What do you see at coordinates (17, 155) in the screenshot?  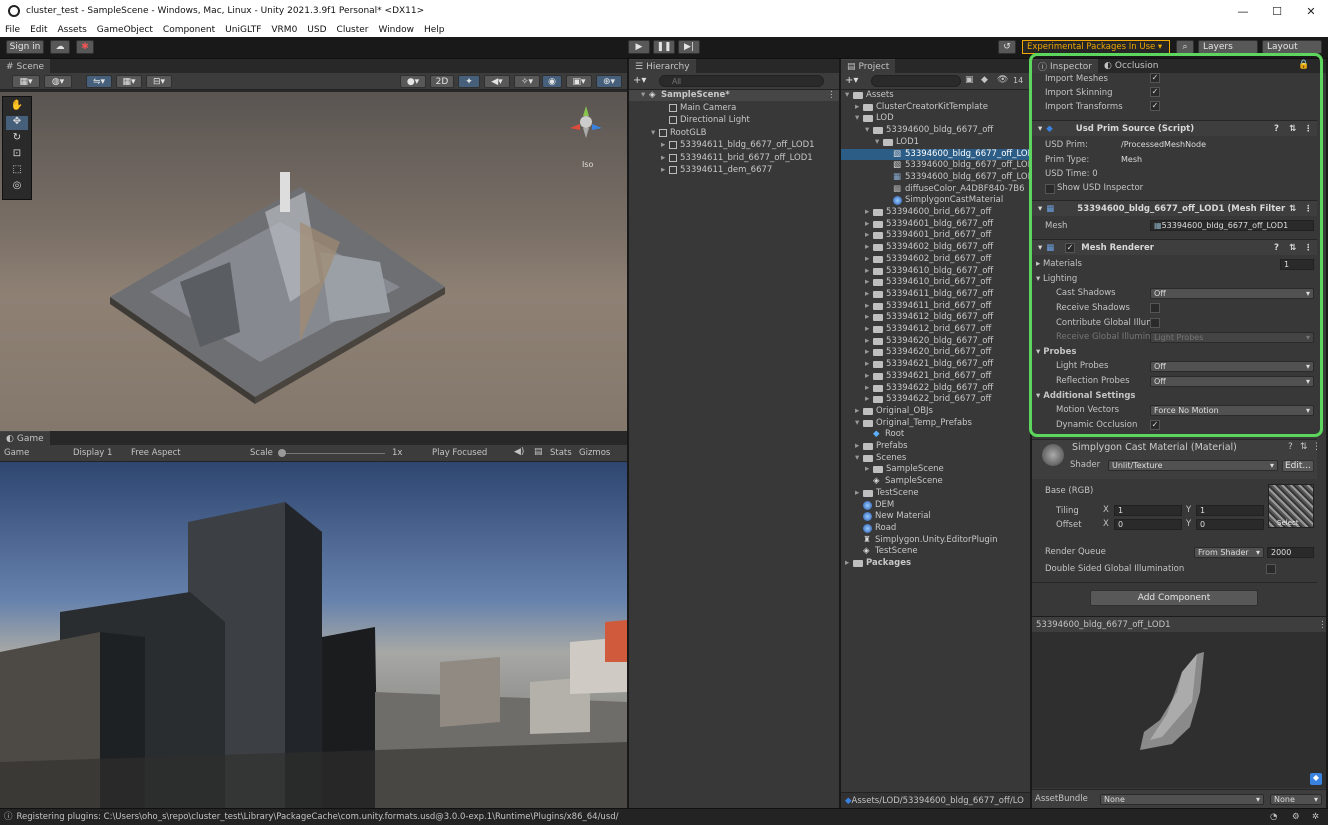 I see `scale-tool-icon: ⊡` at bounding box center [17, 155].